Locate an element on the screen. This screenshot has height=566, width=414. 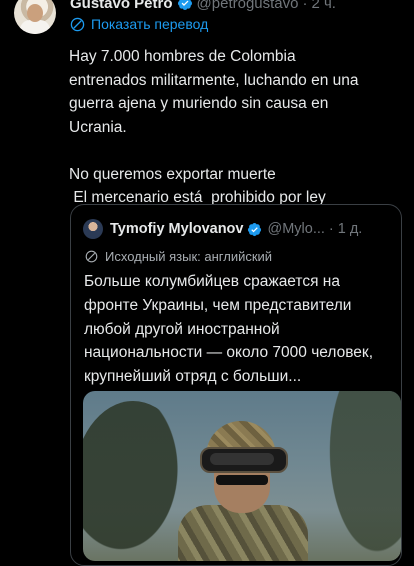
tweet-header: Gustavo Petro @petrogustavo · 2 ч. is located at coordinates (203, 6).